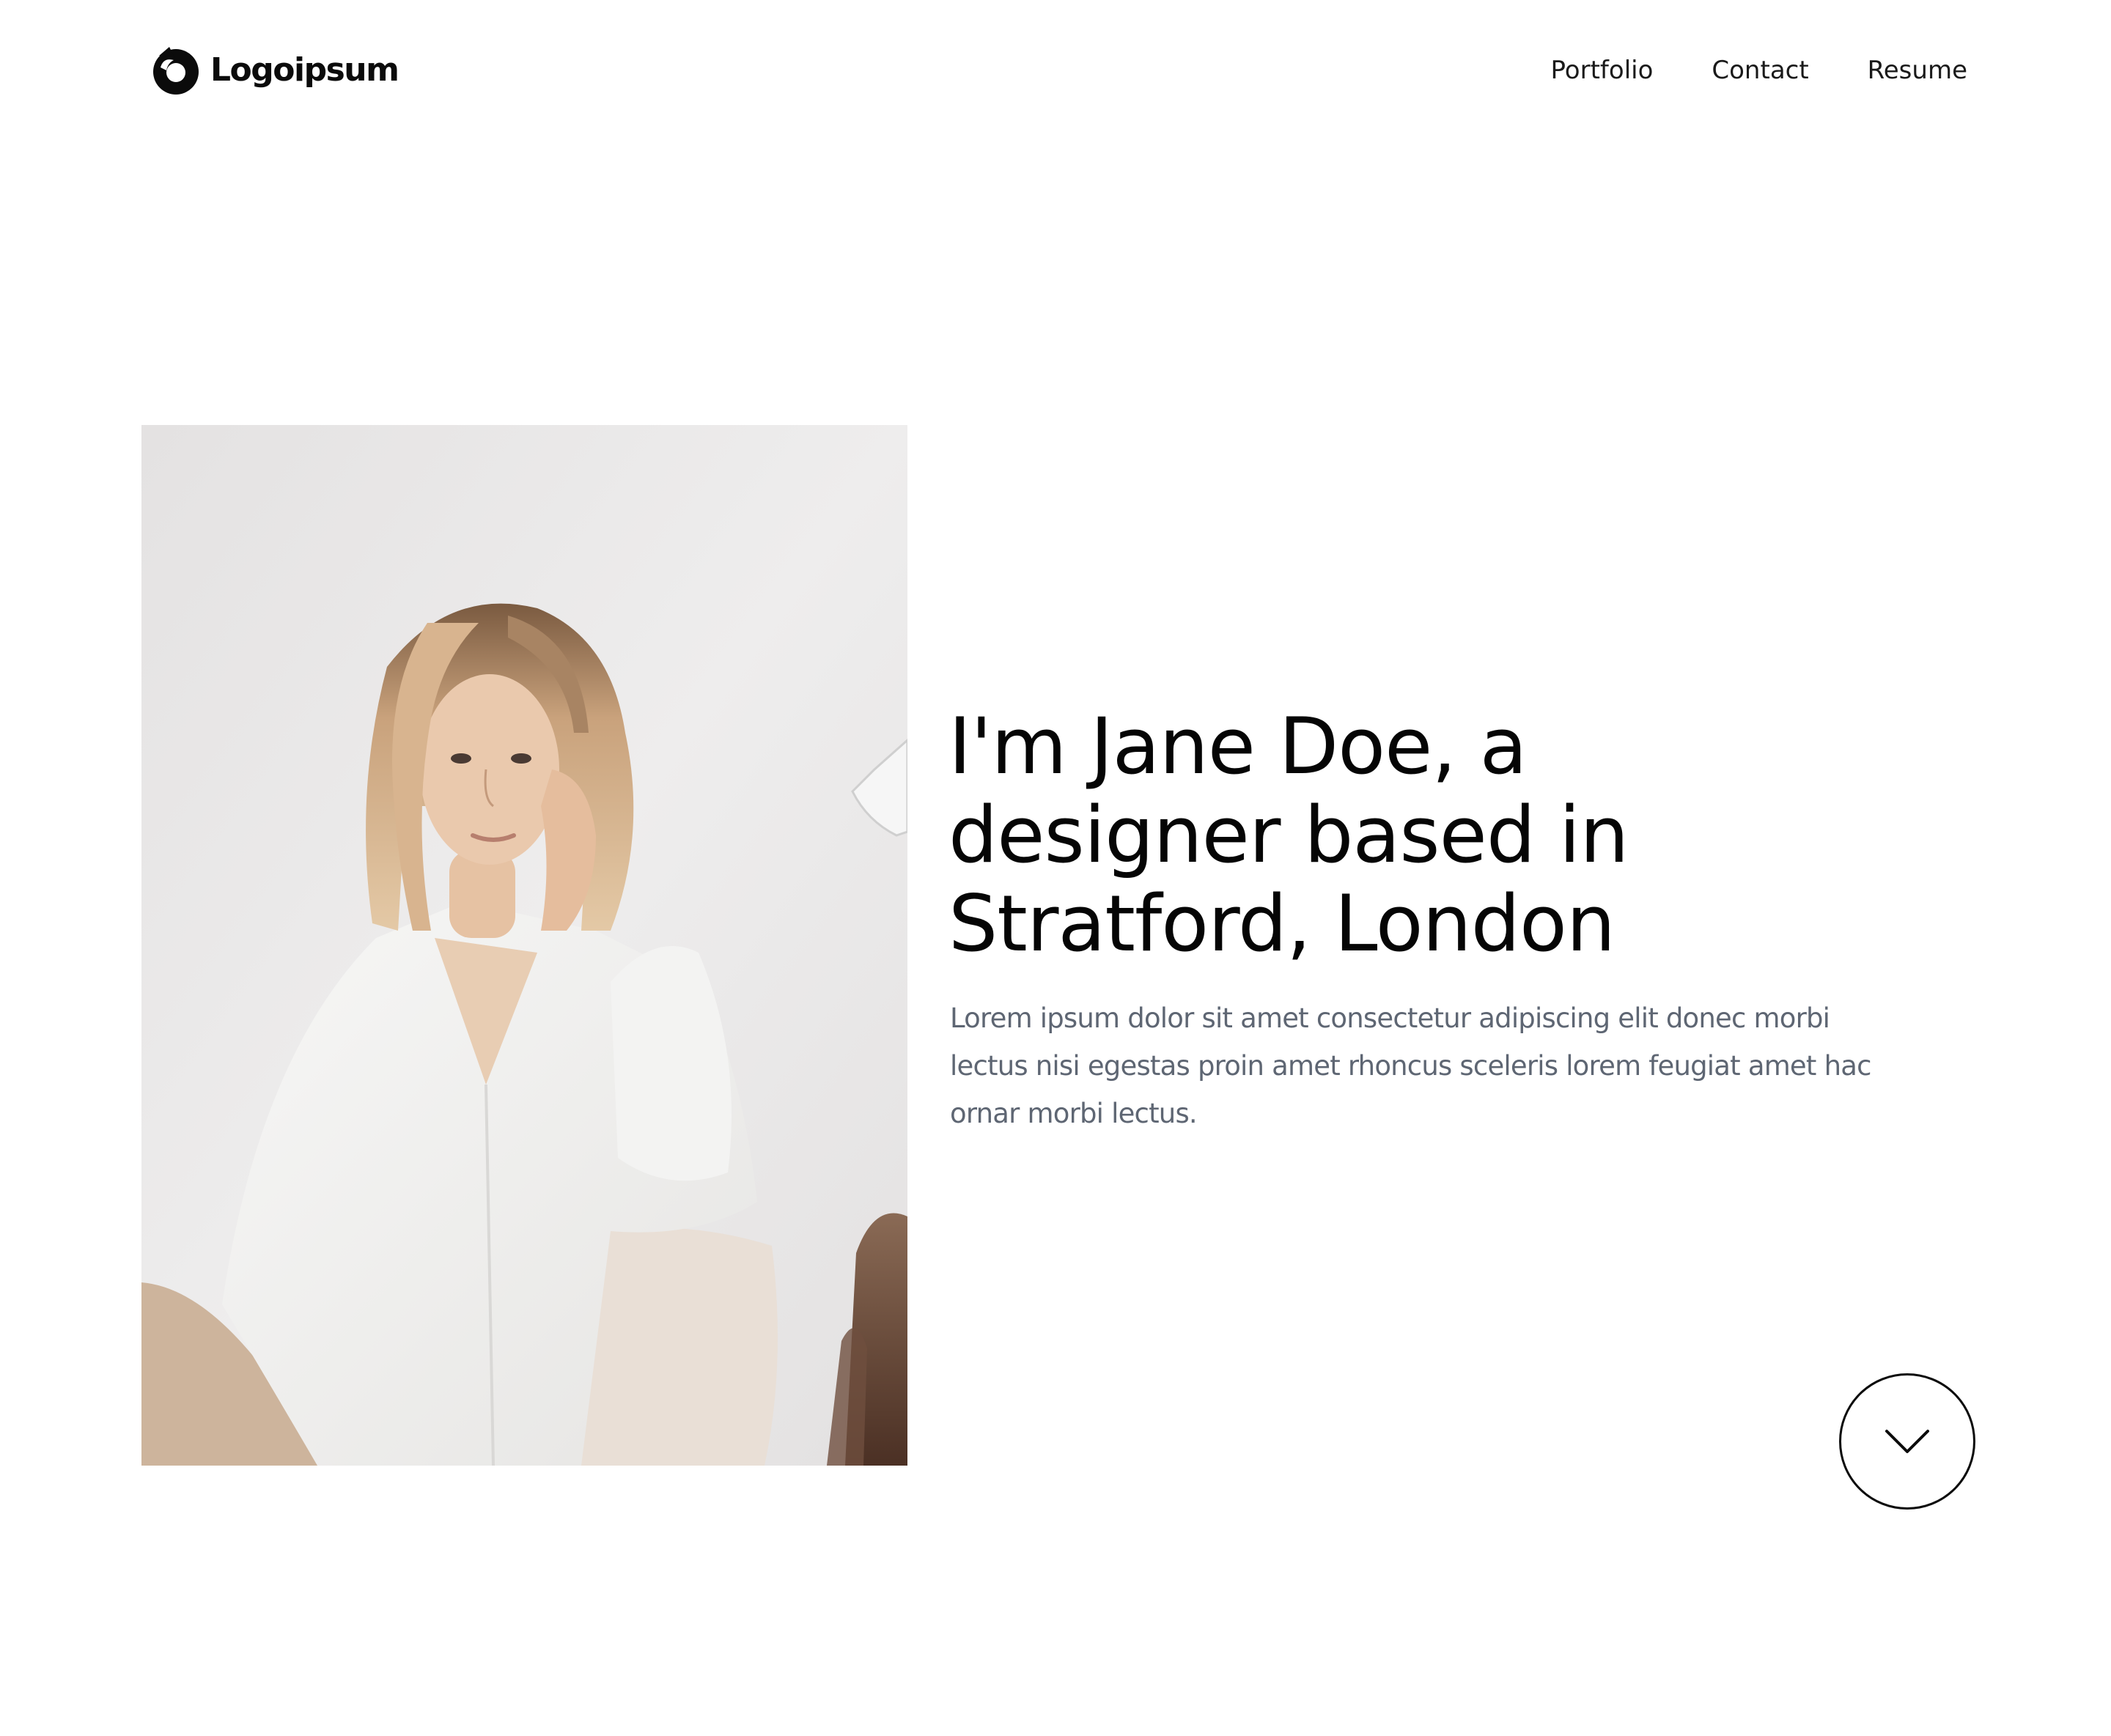  Describe the element at coordinates (1602, 70) in the screenshot. I see `nav-link-portfolio: Portfolio` at that location.